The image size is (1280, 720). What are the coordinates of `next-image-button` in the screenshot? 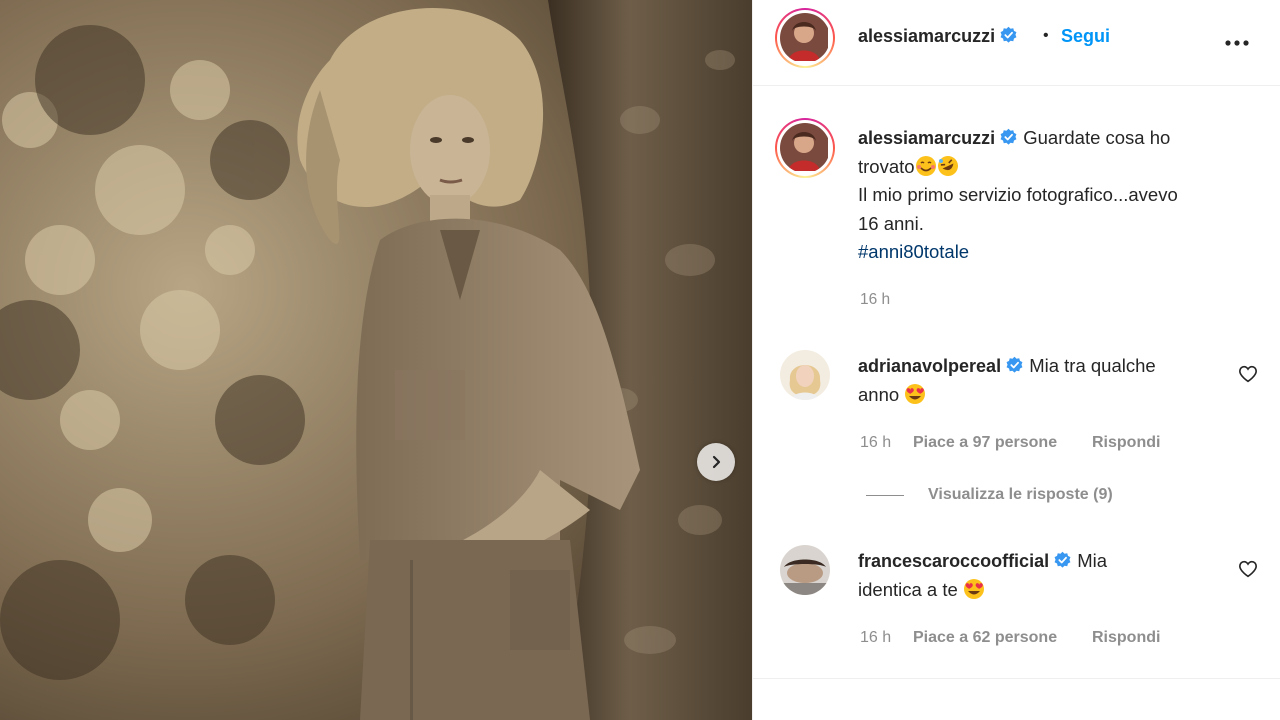 It's located at (716, 462).